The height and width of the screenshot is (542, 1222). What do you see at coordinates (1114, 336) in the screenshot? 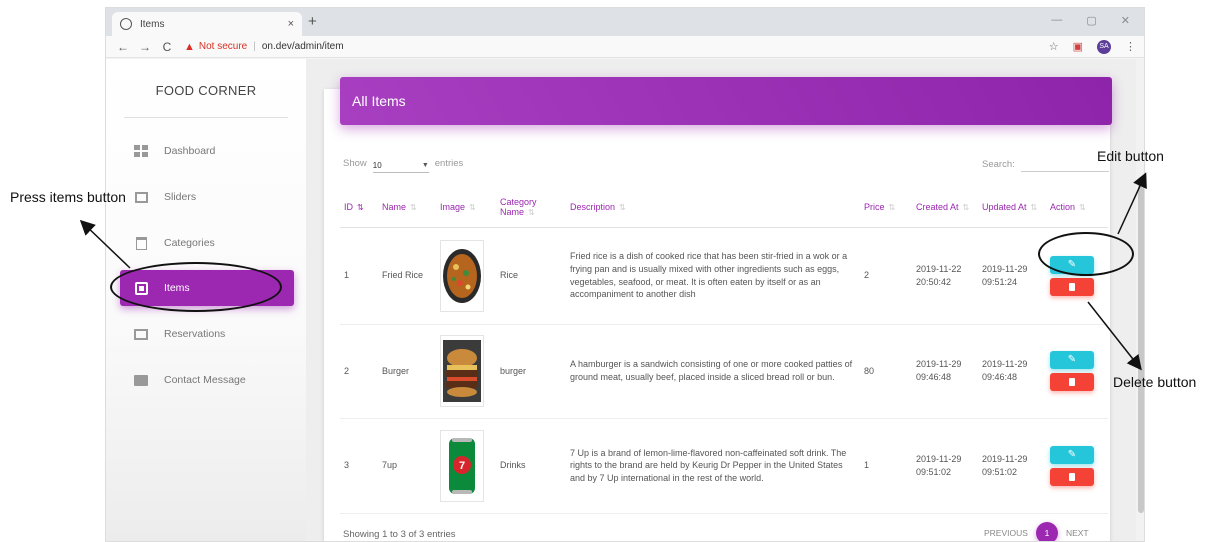
I see `arrow-to-delete-label` at bounding box center [1114, 336].